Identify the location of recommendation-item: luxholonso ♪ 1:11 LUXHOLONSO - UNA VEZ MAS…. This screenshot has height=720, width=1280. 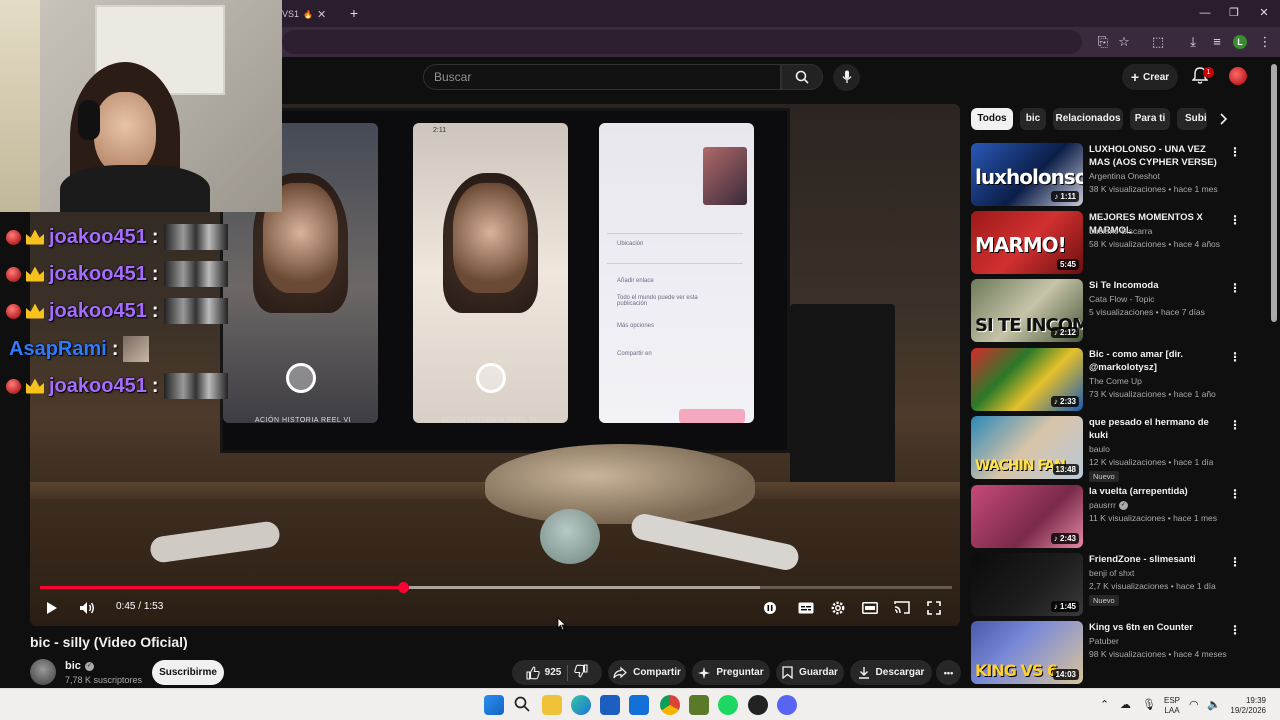
(1116, 175).